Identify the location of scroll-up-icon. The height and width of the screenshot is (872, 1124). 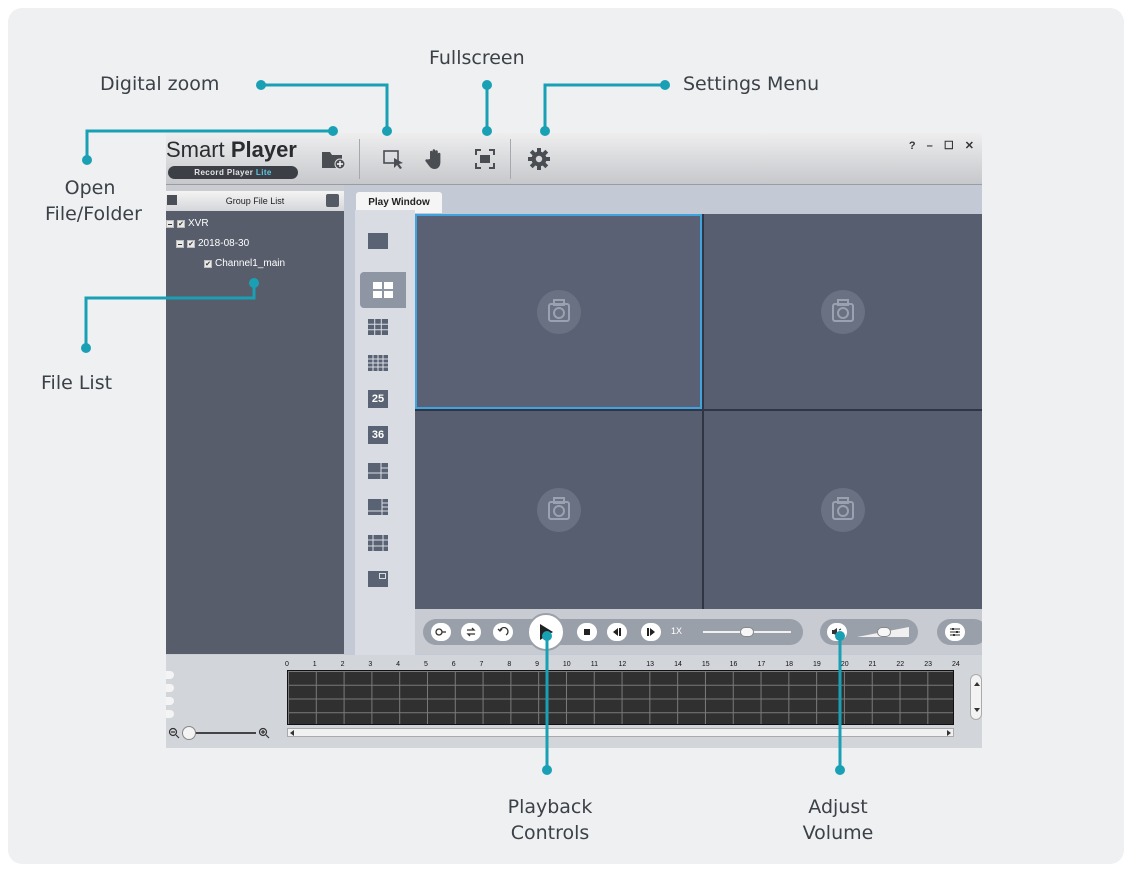
(977, 684).